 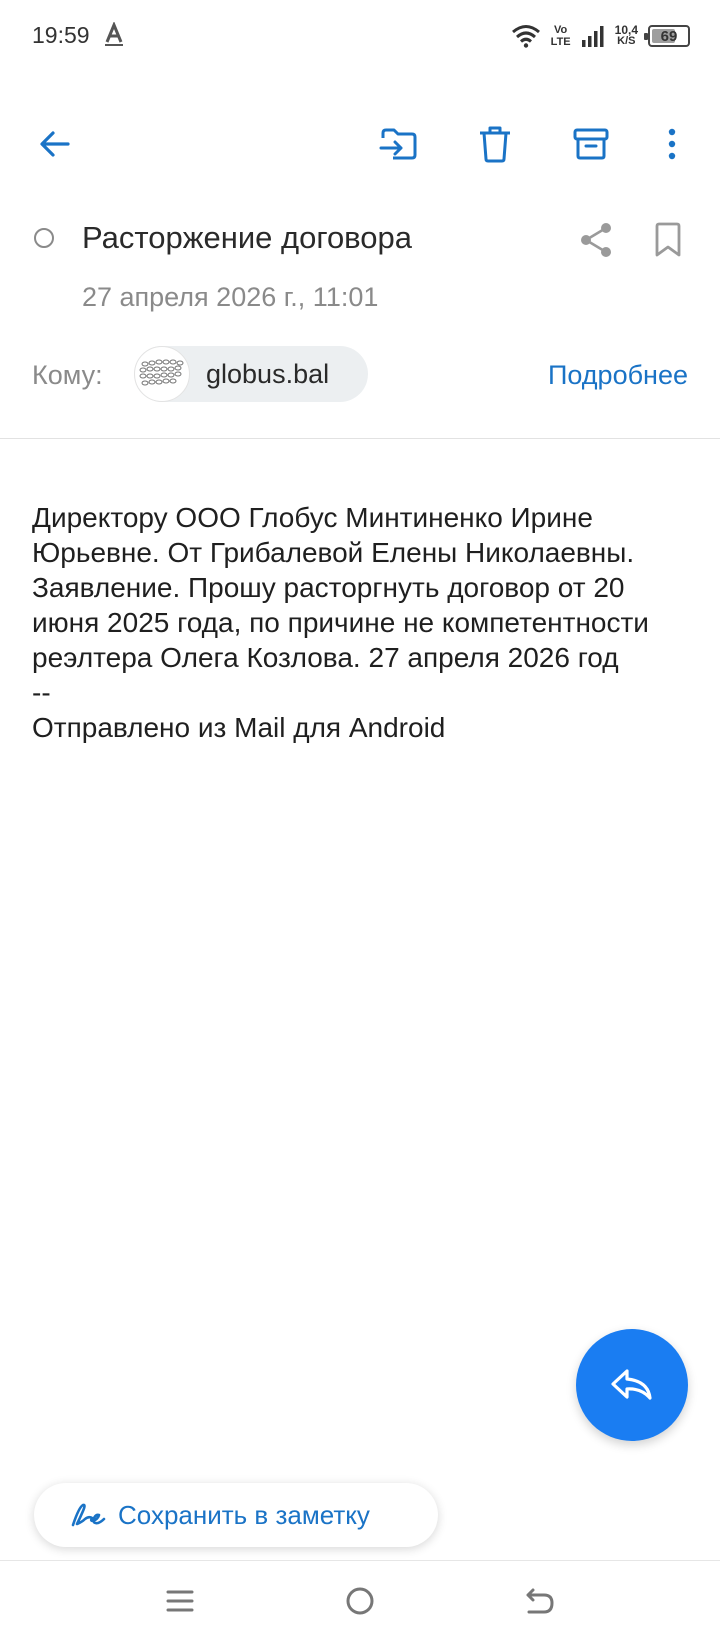 I want to click on trash-icon, so click(x=495, y=144).